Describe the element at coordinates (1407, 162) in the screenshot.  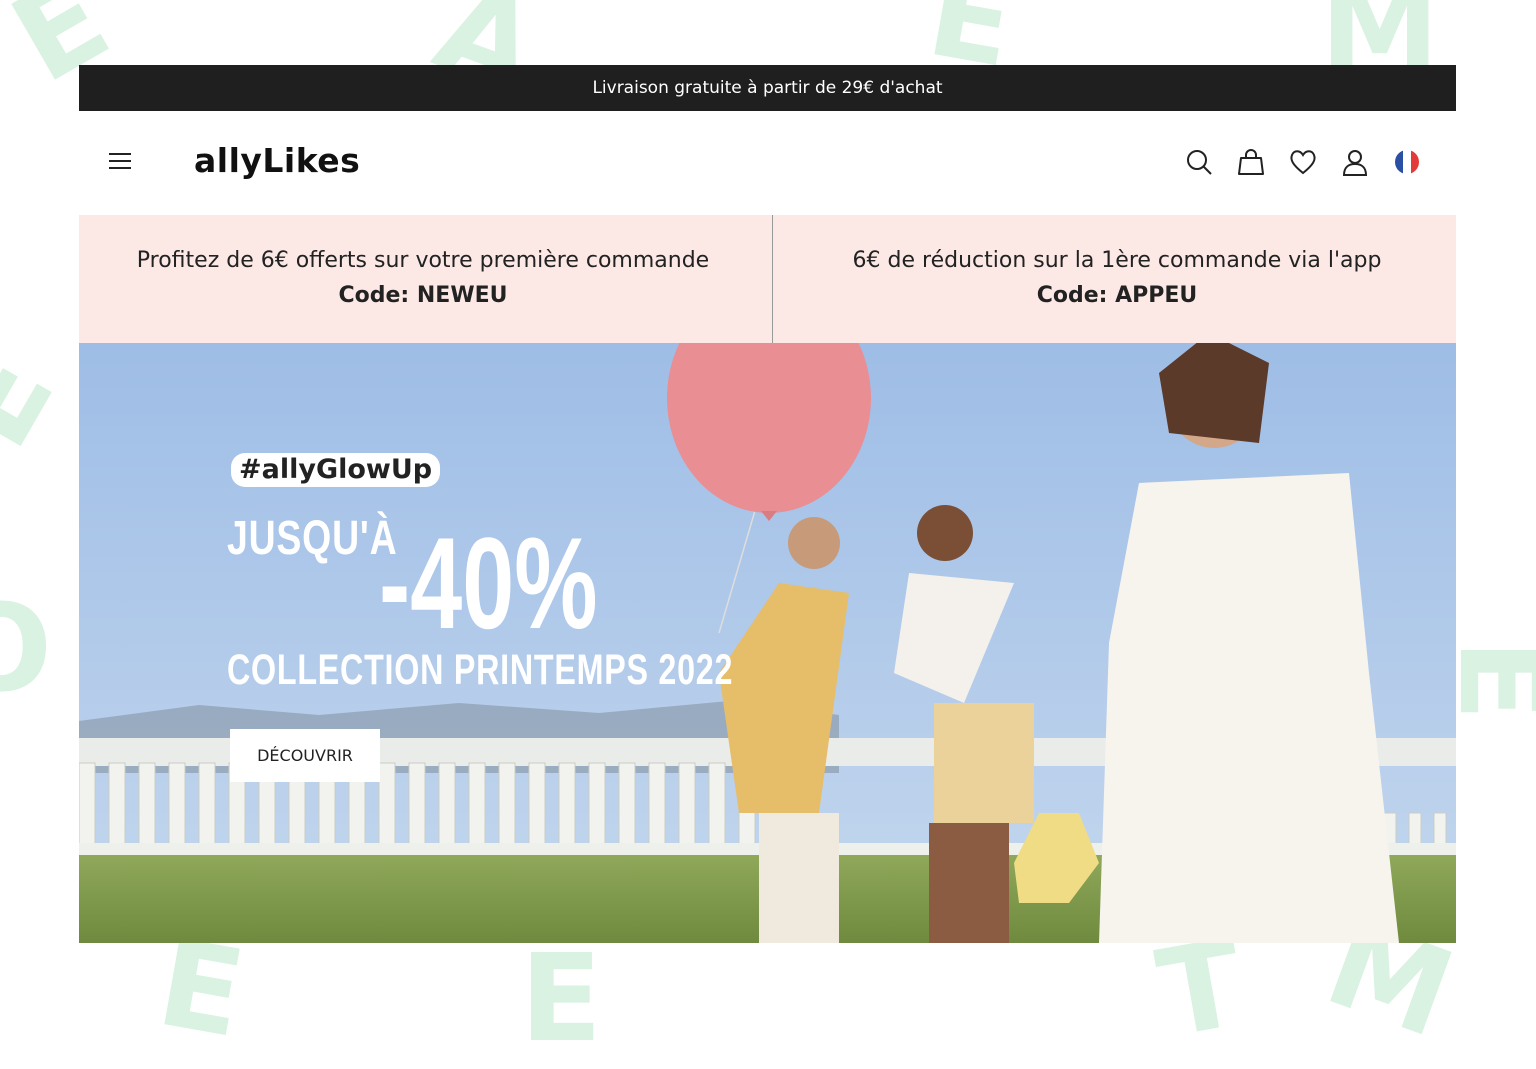
I see `france-flag-icon` at that location.